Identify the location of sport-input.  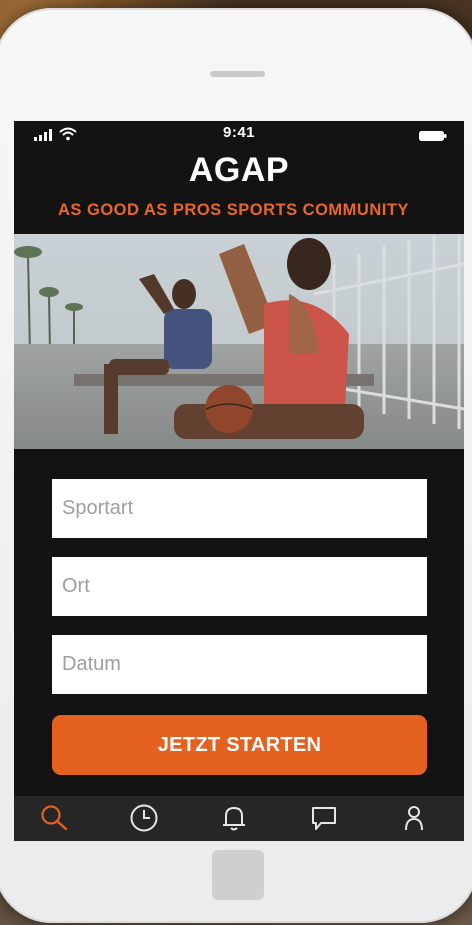
(239, 508).